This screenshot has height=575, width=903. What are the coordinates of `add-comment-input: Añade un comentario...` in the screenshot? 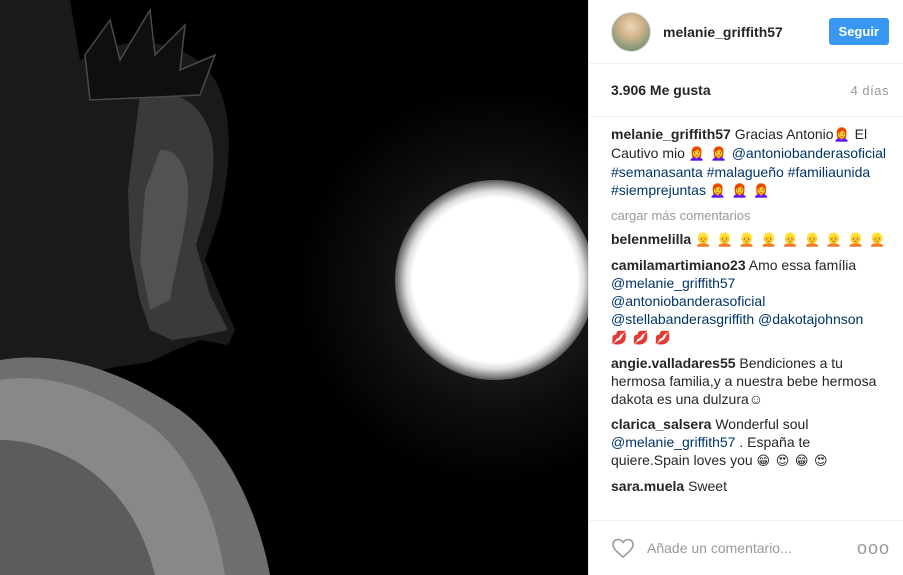 It's located at (752, 548).